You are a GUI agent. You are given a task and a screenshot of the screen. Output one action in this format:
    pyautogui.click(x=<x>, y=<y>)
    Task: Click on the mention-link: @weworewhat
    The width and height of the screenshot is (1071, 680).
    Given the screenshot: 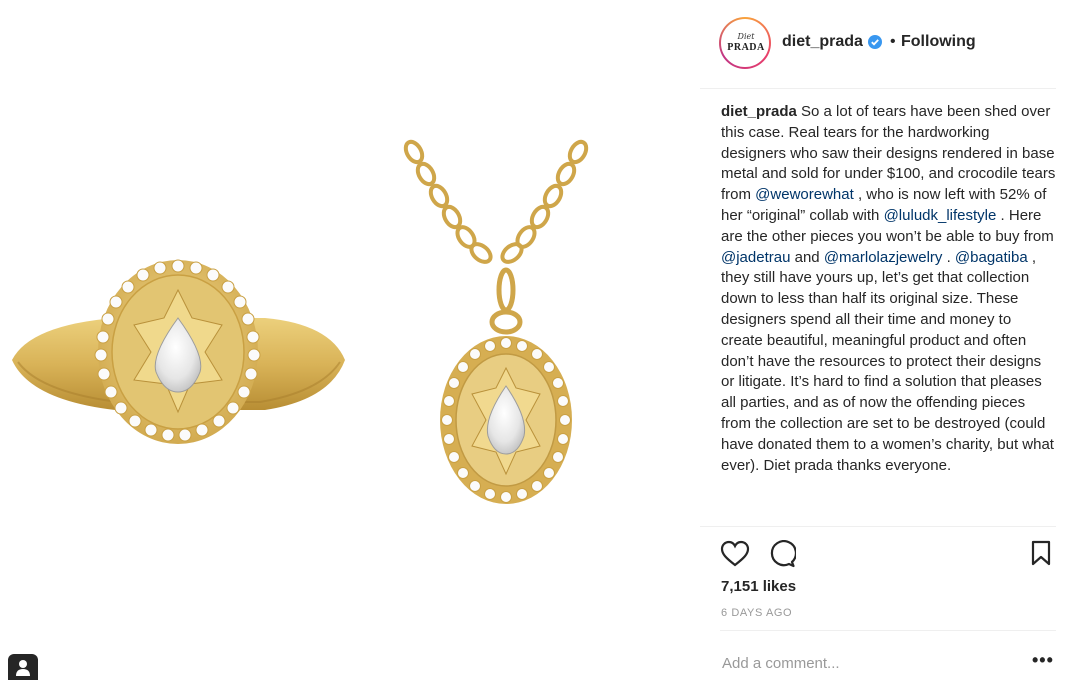 What is the action you would take?
    pyautogui.click(x=804, y=194)
    